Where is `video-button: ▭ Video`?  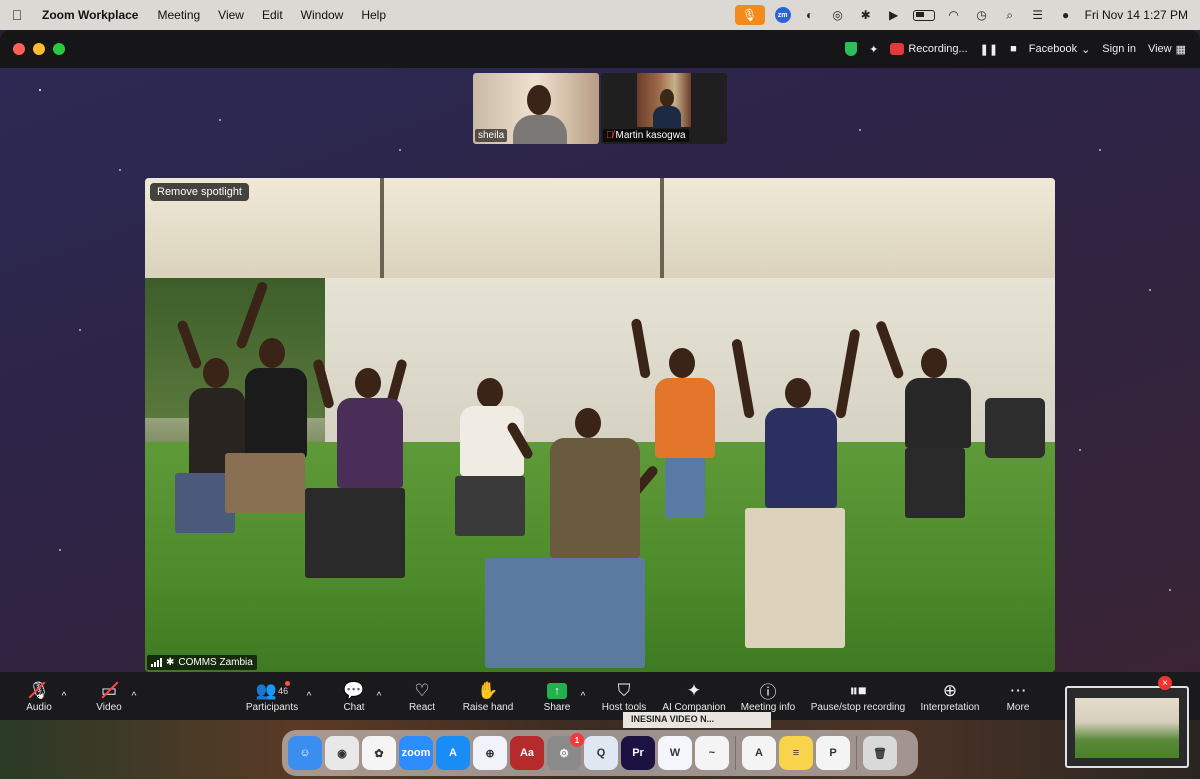
video-button: ▭ Video is located at coordinates (109, 696).